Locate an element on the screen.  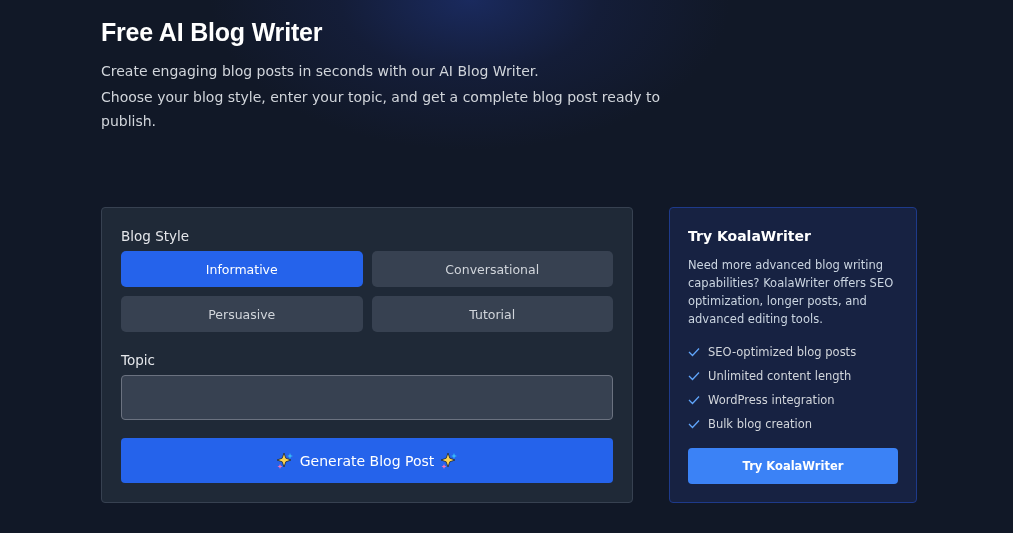
page-title: Free AI Blog Writer is located at coordinates (212, 32).